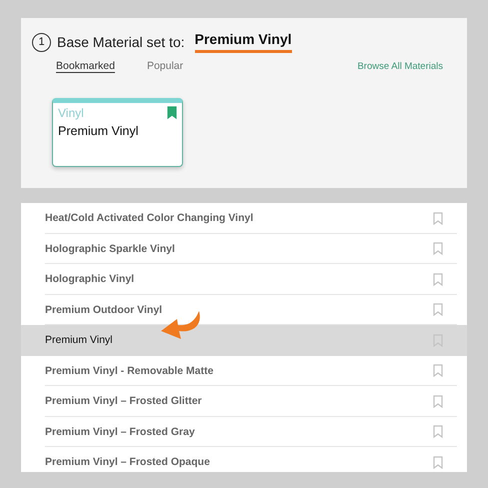 The height and width of the screenshot is (488, 488). I want to click on tab: Popular, so click(165, 66).